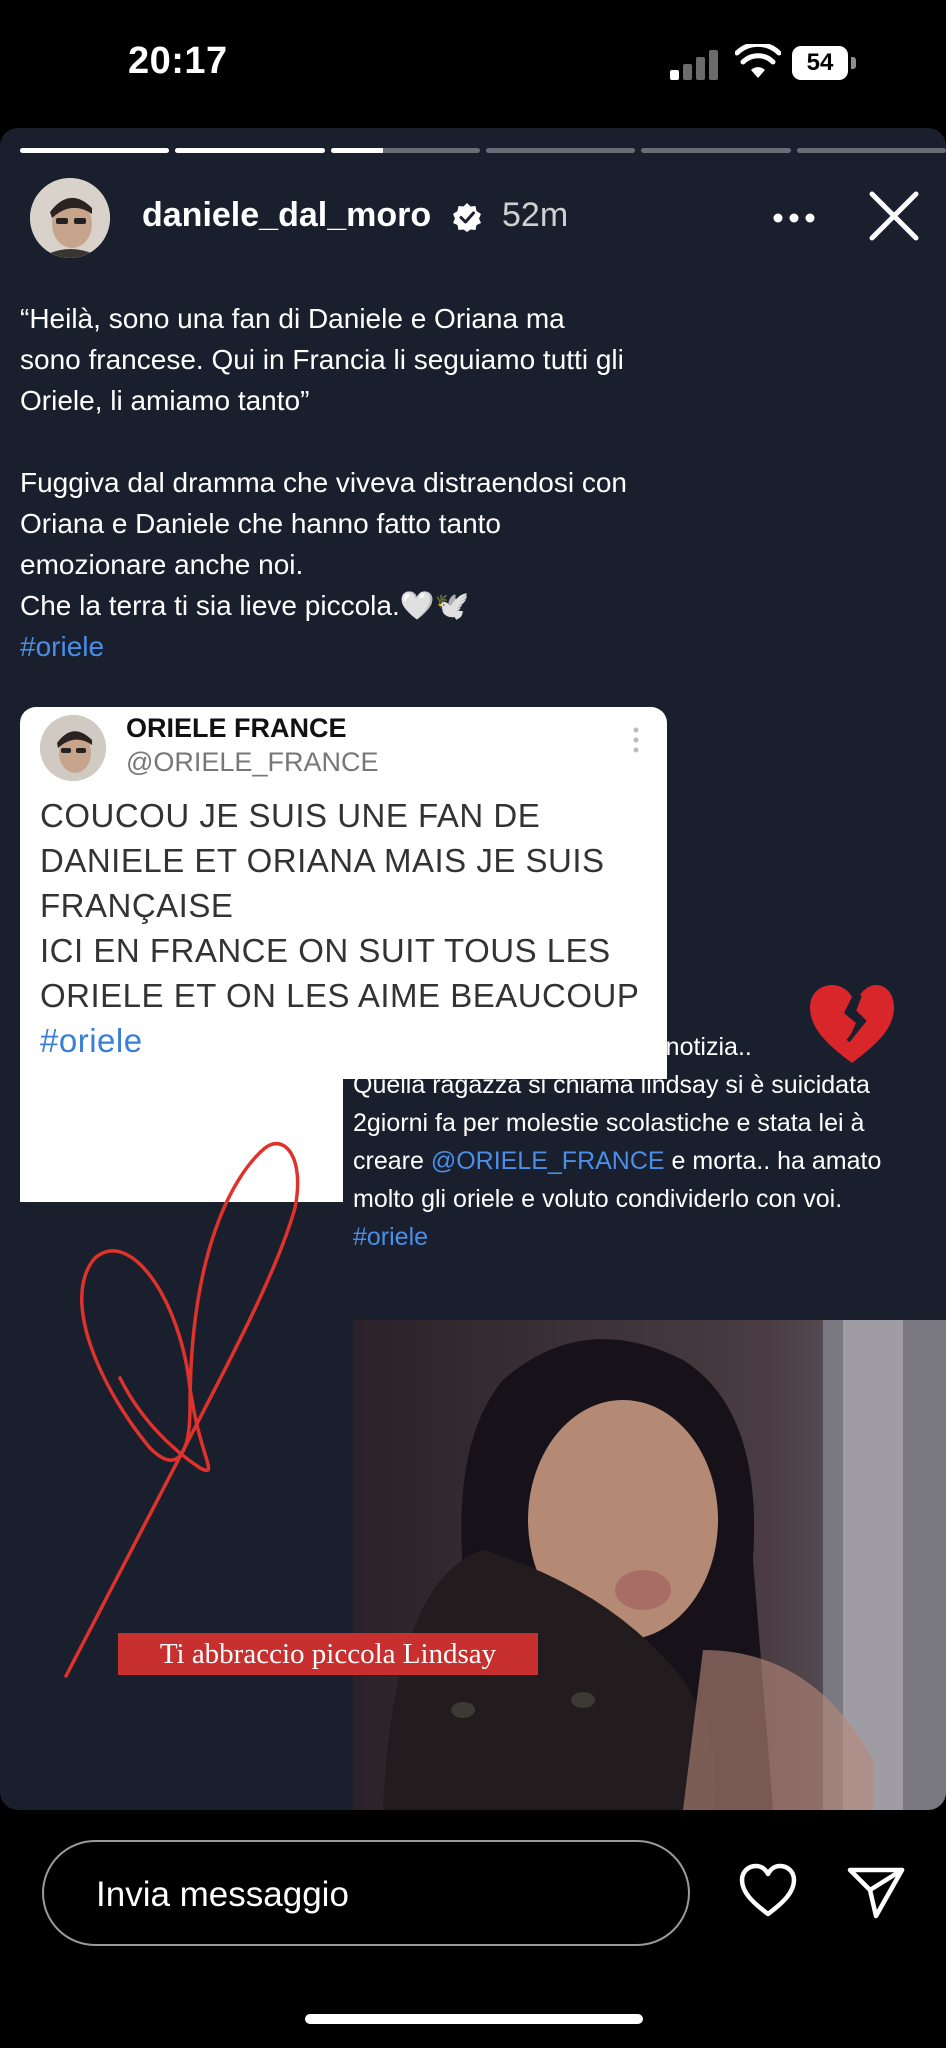 This screenshot has height=2048, width=946. I want to click on status-time: 20:17, so click(178, 61).